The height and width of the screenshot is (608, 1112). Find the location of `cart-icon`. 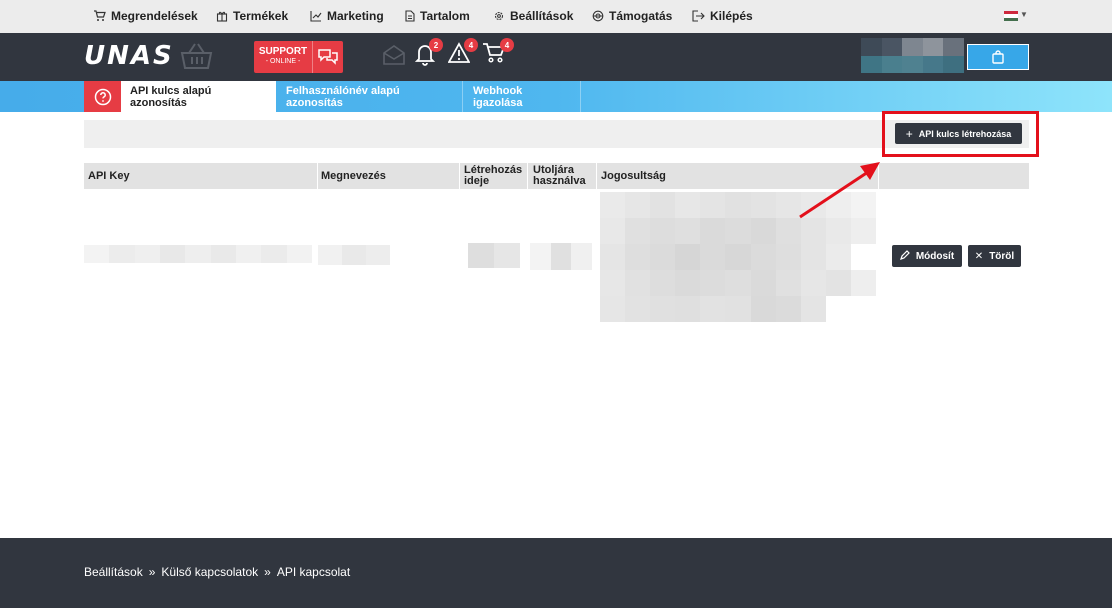

cart-icon is located at coordinates (100, 15).